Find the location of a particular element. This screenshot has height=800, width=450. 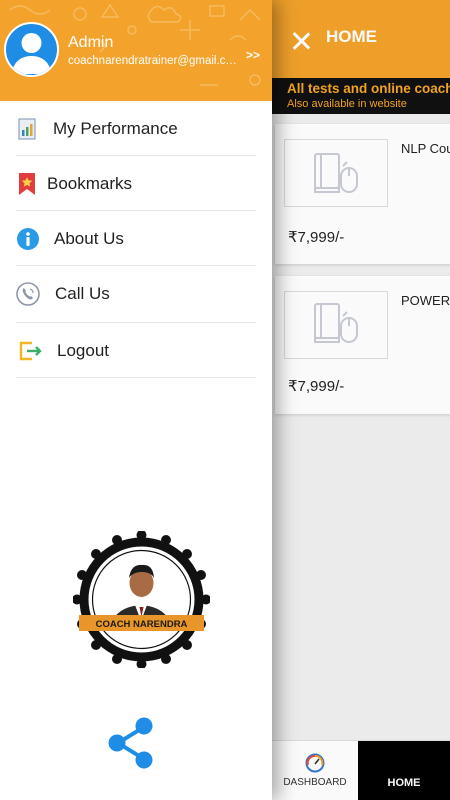

expand-account-button: >> is located at coordinates (253, 55).